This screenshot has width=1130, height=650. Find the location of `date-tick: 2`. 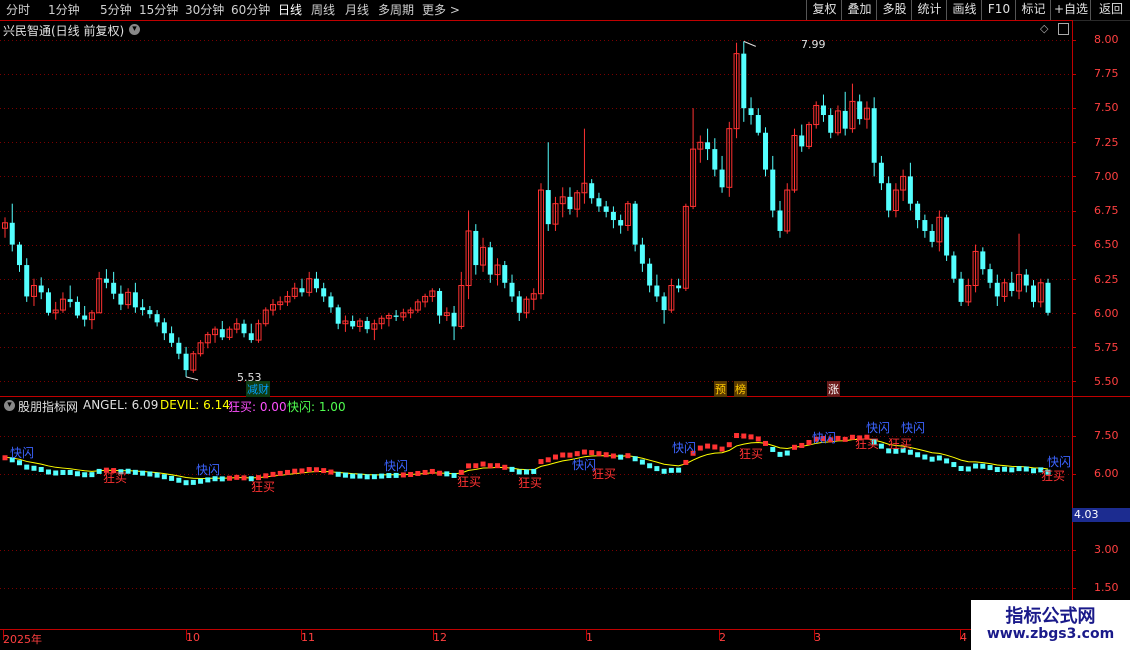

date-tick: 2 is located at coordinates (722, 637).